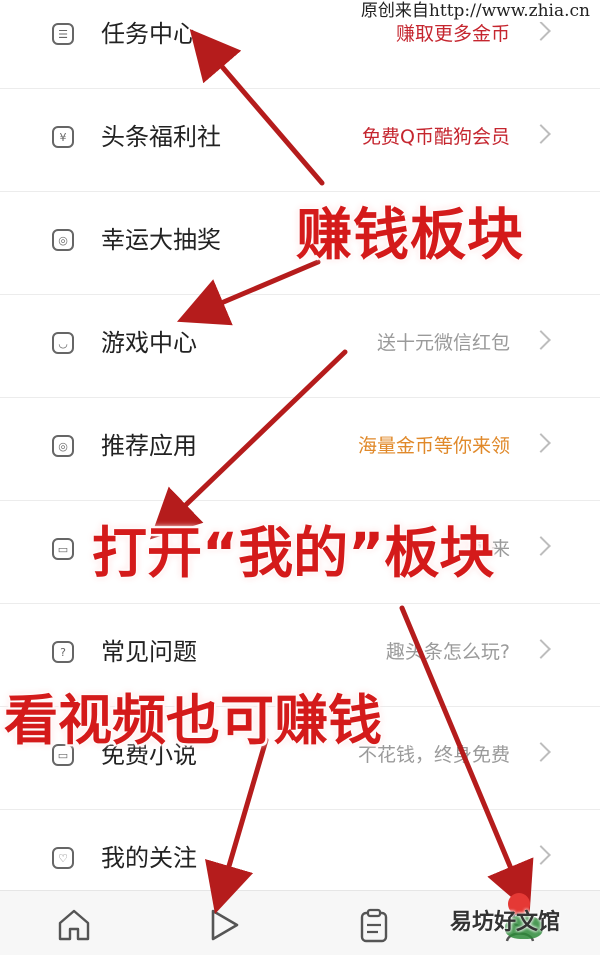  What do you see at coordinates (443, 343) in the screenshot?
I see `menu-item-hint: 送十元微信红包` at bounding box center [443, 343].